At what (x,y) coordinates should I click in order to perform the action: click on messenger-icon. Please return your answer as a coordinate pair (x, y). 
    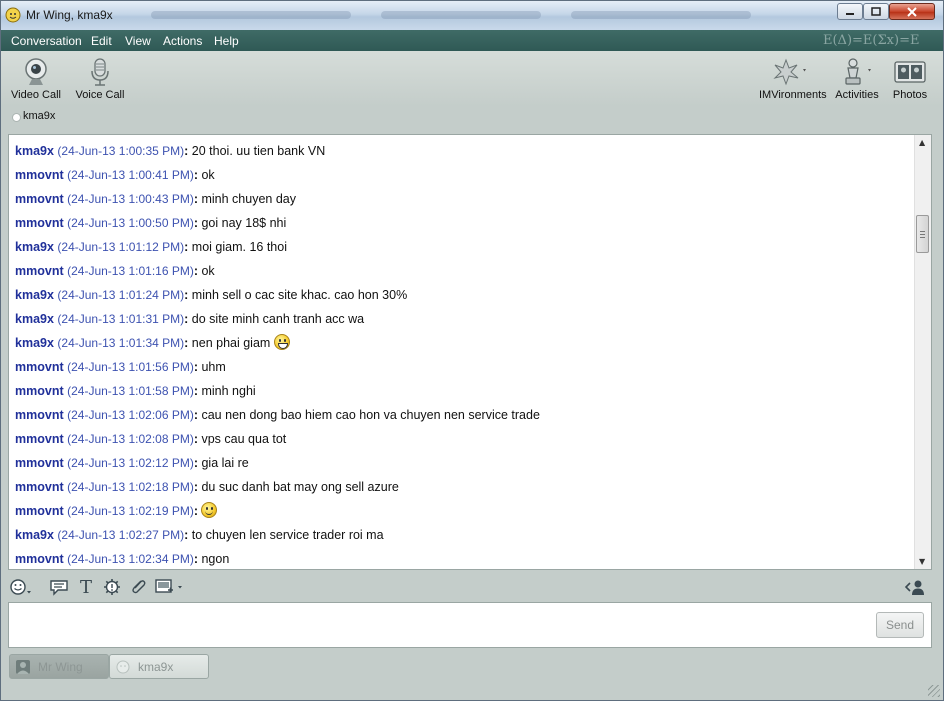
    Looking at the image, I should click on (13, 15).